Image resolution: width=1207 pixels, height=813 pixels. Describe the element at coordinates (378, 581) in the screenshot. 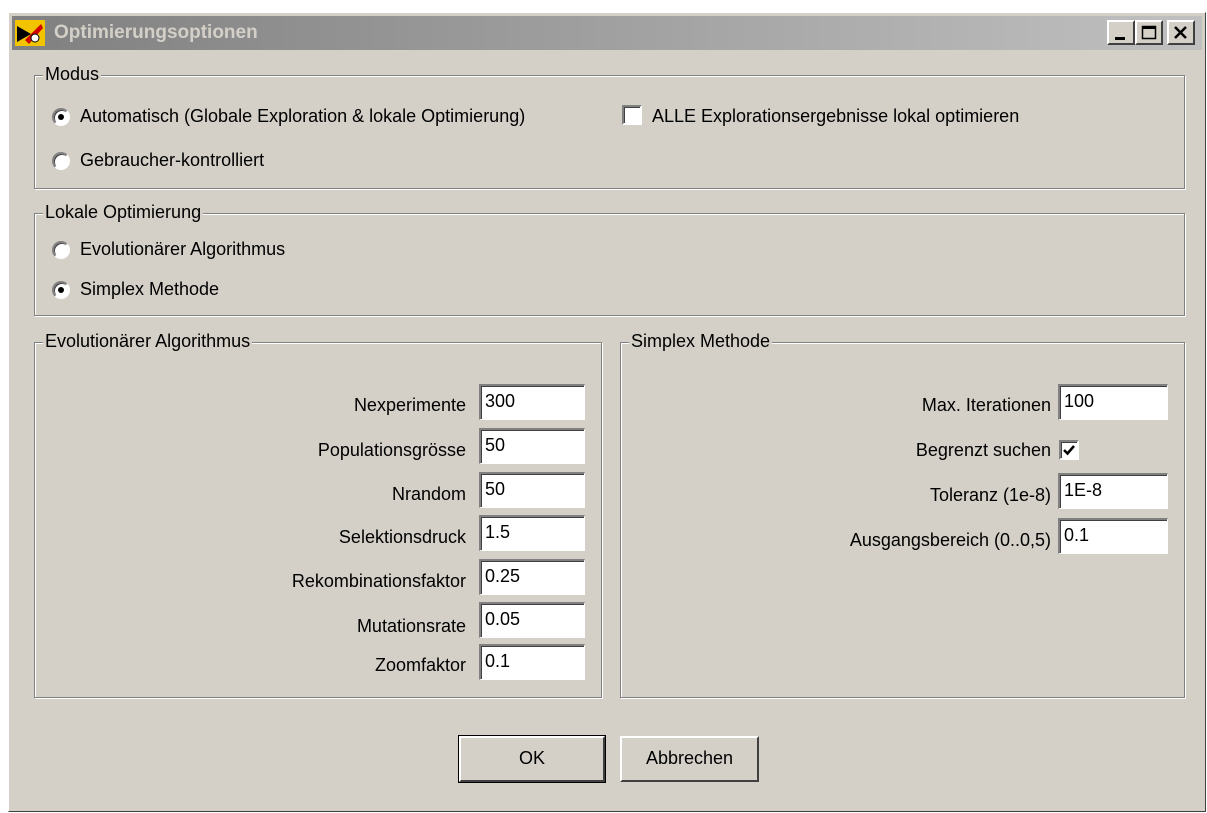

I see `rekombinationsfaktor-label: Rekombinationsfaktor` at that location.